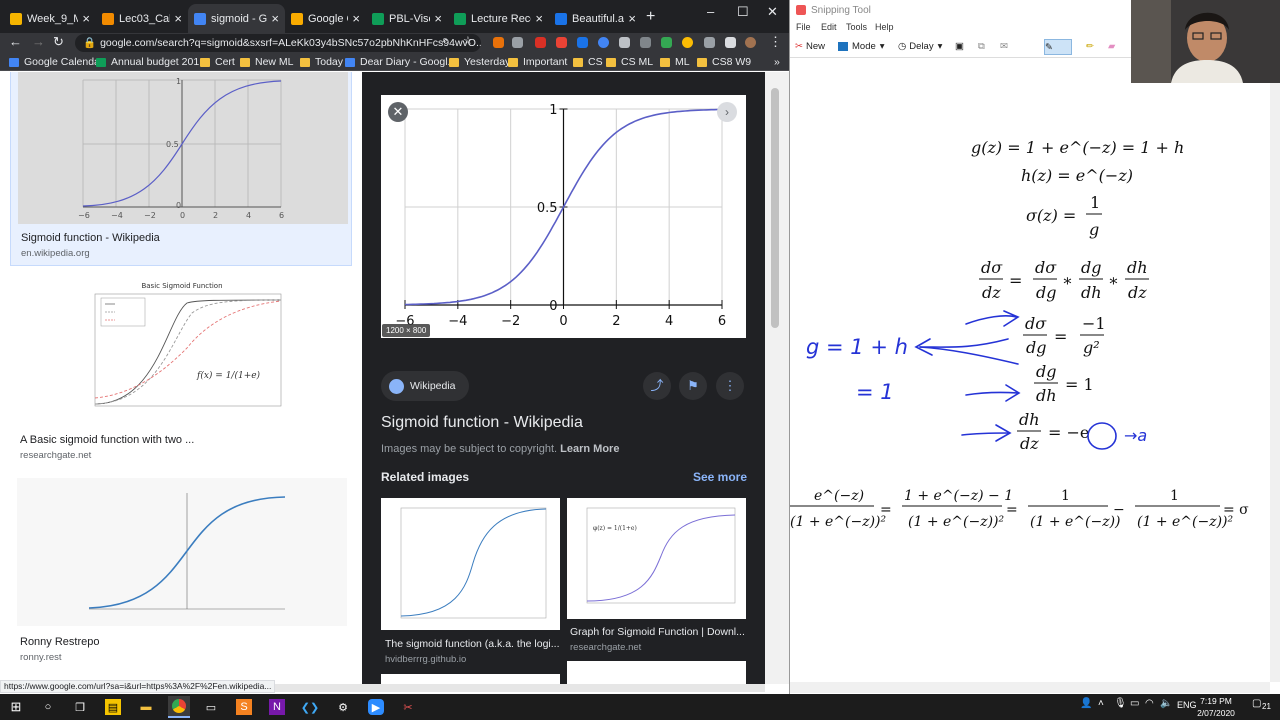 The image size is (1280, 720). Describe the element at coordinates (693, 386) in the screenshot. I see `bookmark-icon: ⚑` at that location.